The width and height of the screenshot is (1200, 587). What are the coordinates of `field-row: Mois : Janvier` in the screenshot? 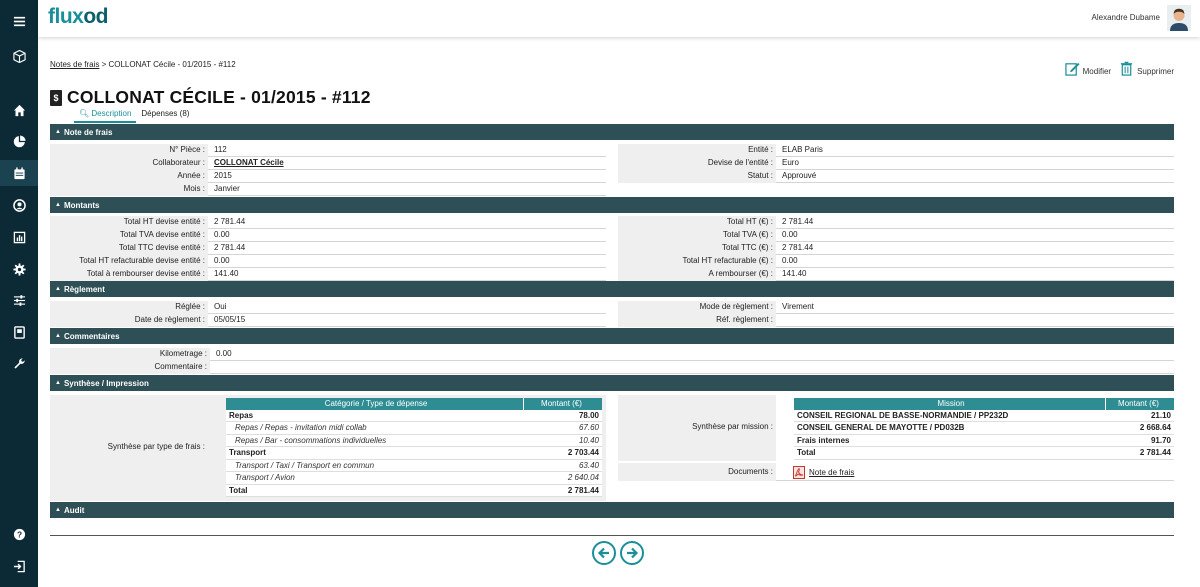 It's located at (328, 189).